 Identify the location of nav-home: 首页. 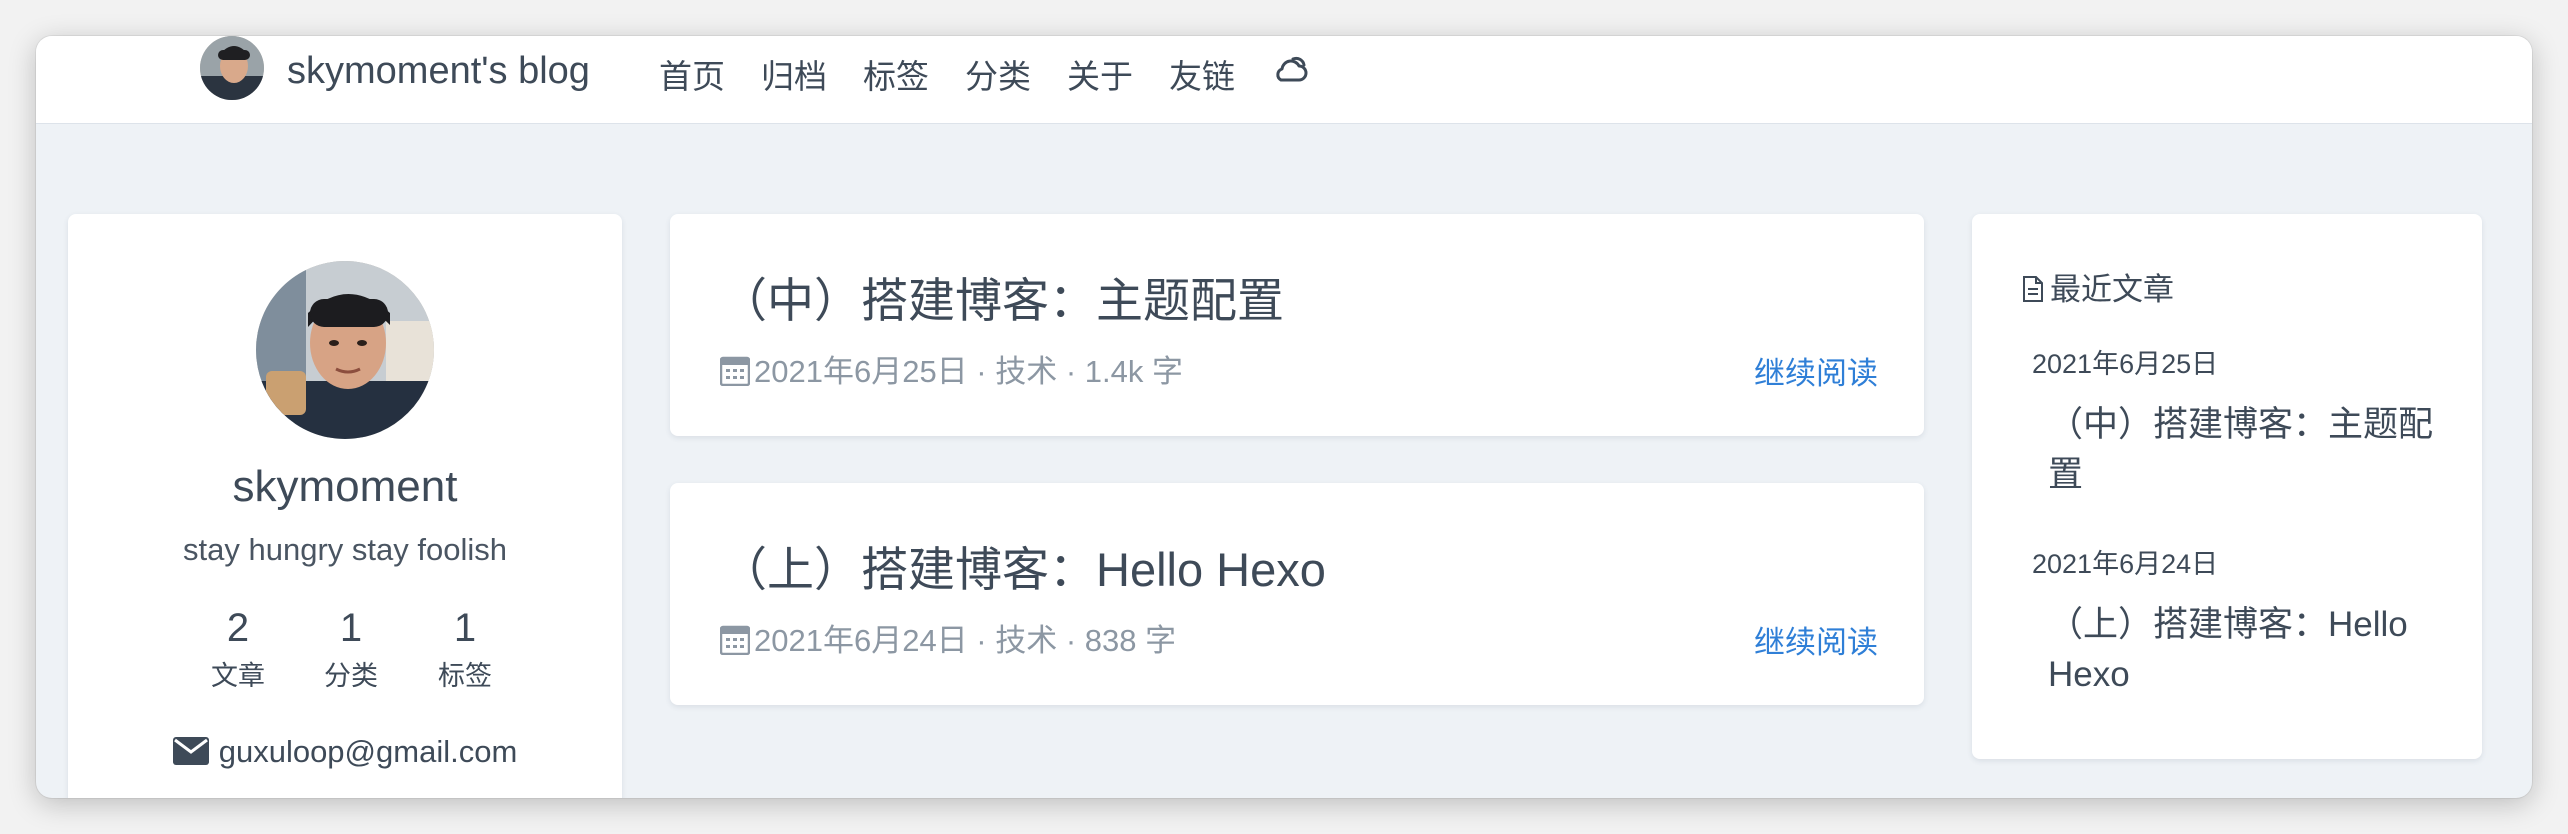
(692, 74).